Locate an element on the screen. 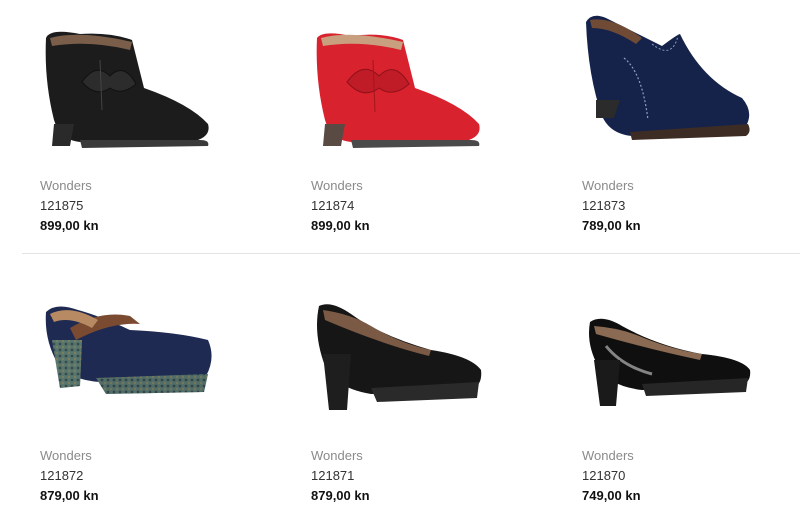  black-ankle-boot-image is located at coordinates (127, 89).